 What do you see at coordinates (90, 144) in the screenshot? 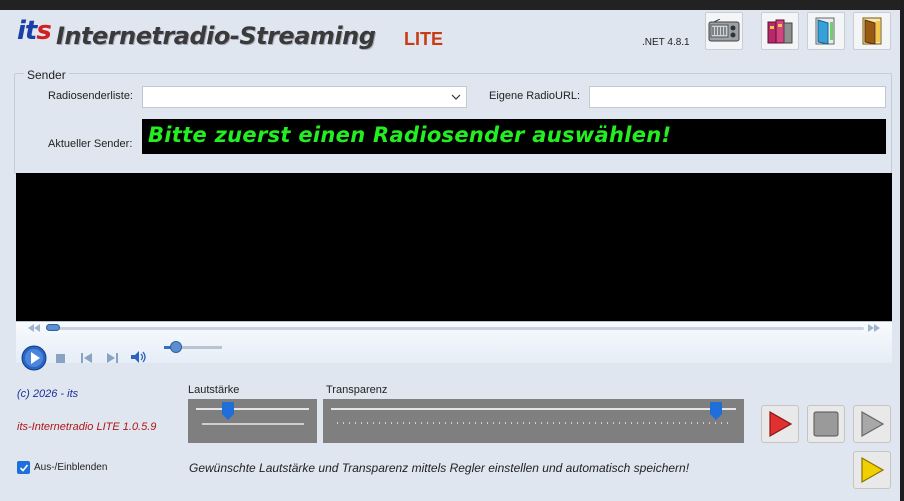
I see `current-station-label: Aktueller Sender:` at bounding box center [90, 144].